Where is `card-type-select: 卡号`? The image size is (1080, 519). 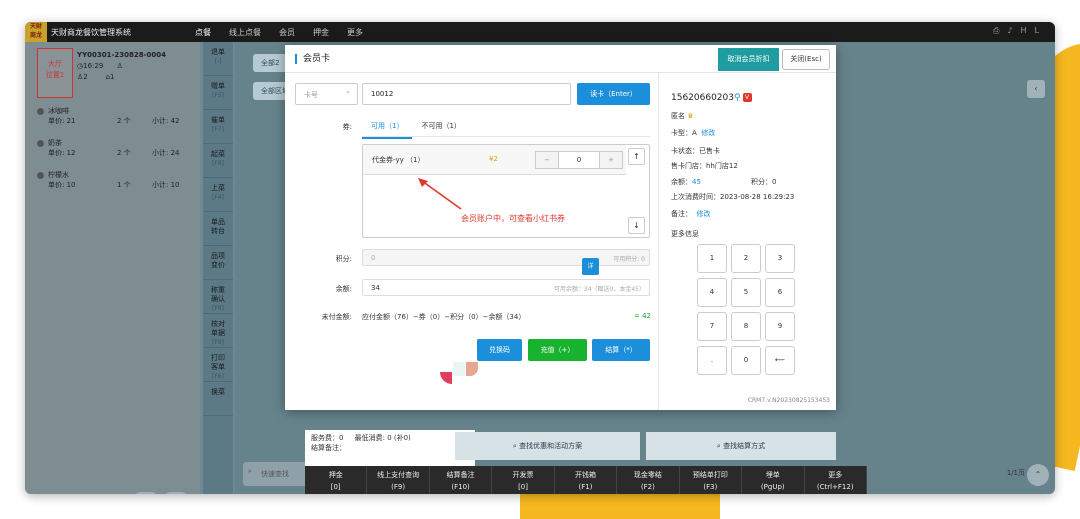
card-type-select: 卡号 is located at coordinates (326, 94).